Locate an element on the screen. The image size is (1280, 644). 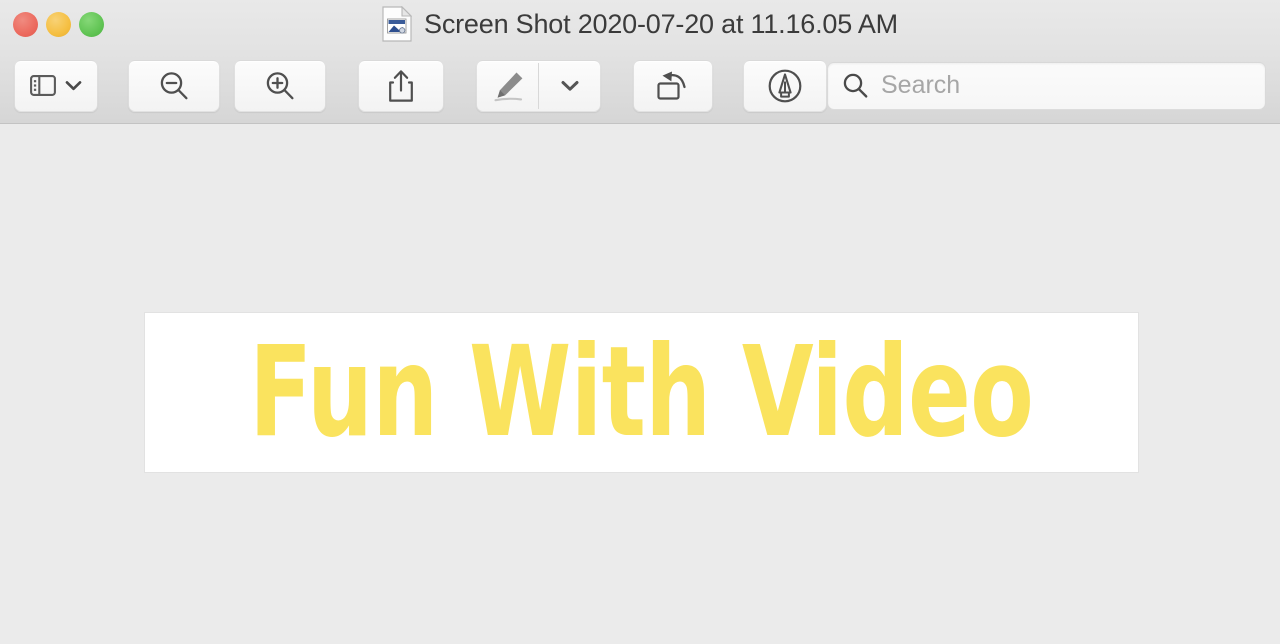
magnifier-plus-icon is located at coordinates (280, 86).